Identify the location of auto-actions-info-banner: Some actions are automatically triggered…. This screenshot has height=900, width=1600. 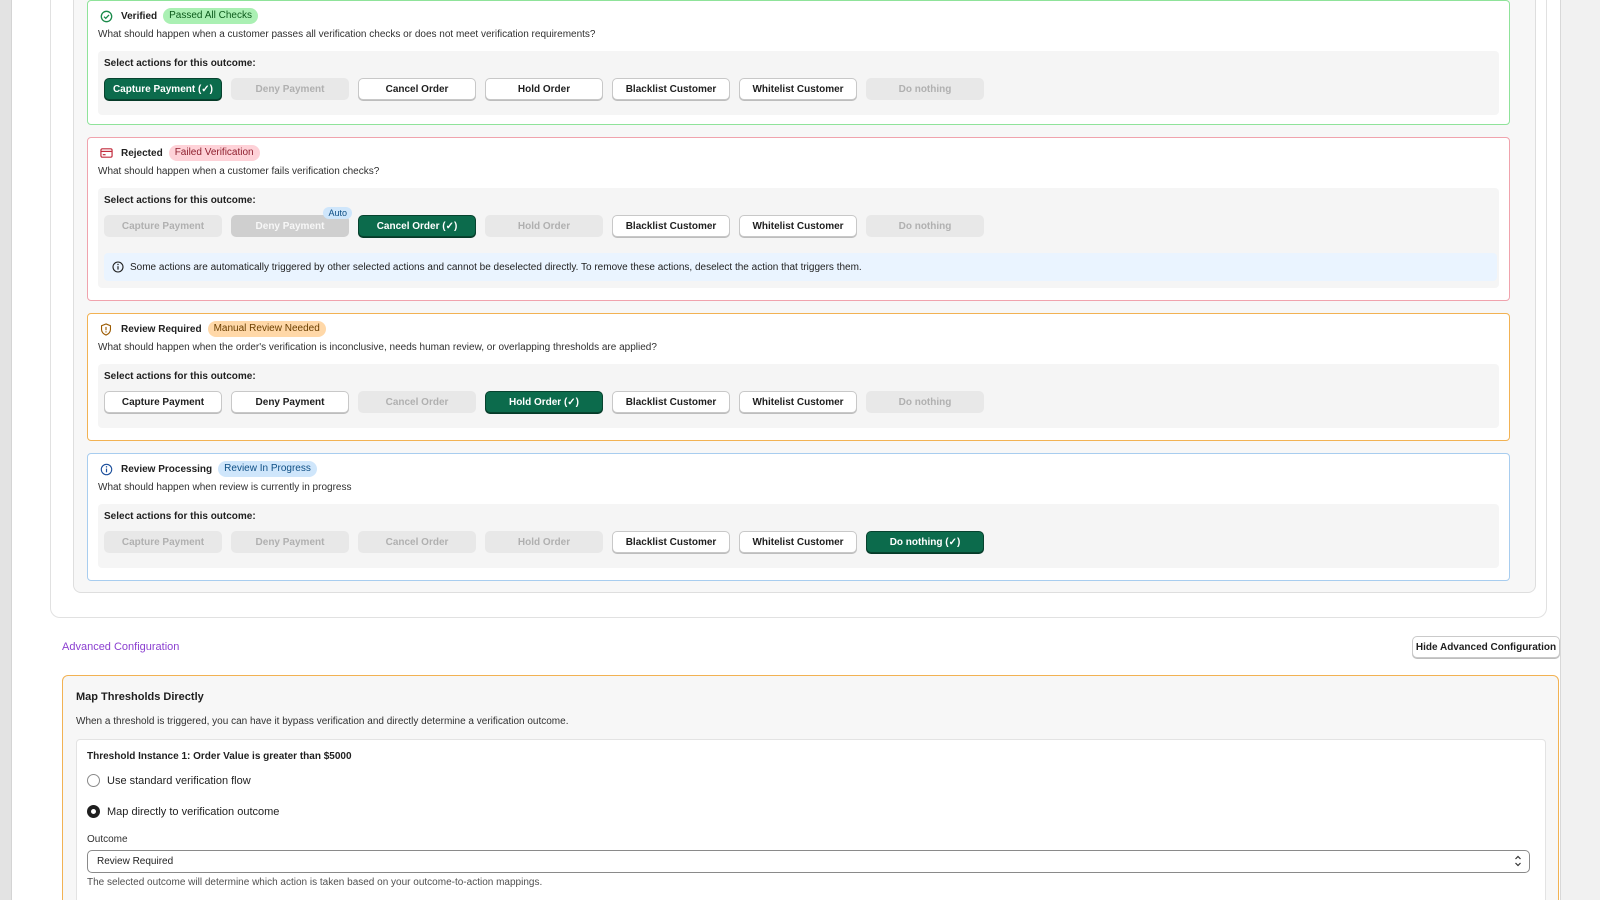
(800, 267).